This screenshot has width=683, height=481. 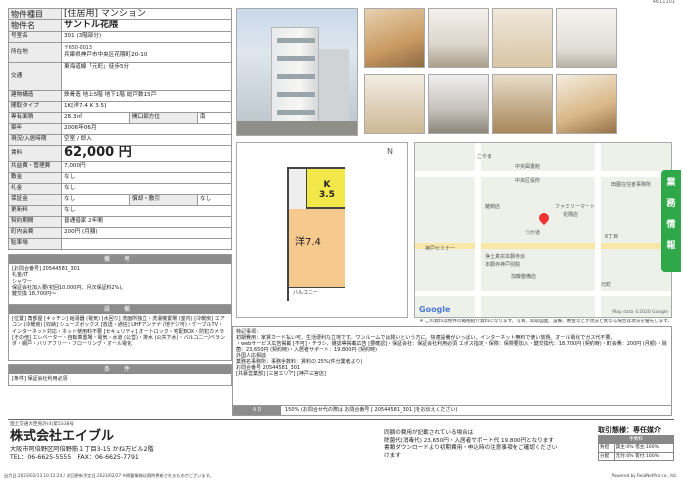 What do you see at coordinates (606, 285) in the screenshot?
I see `map-label: 元町` at bounding box center [606, 285].